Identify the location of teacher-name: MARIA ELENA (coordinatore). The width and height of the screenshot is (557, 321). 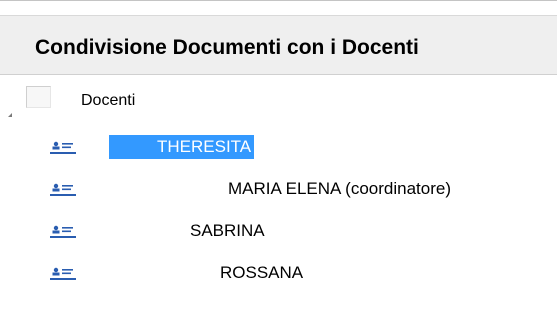
(339, 189).